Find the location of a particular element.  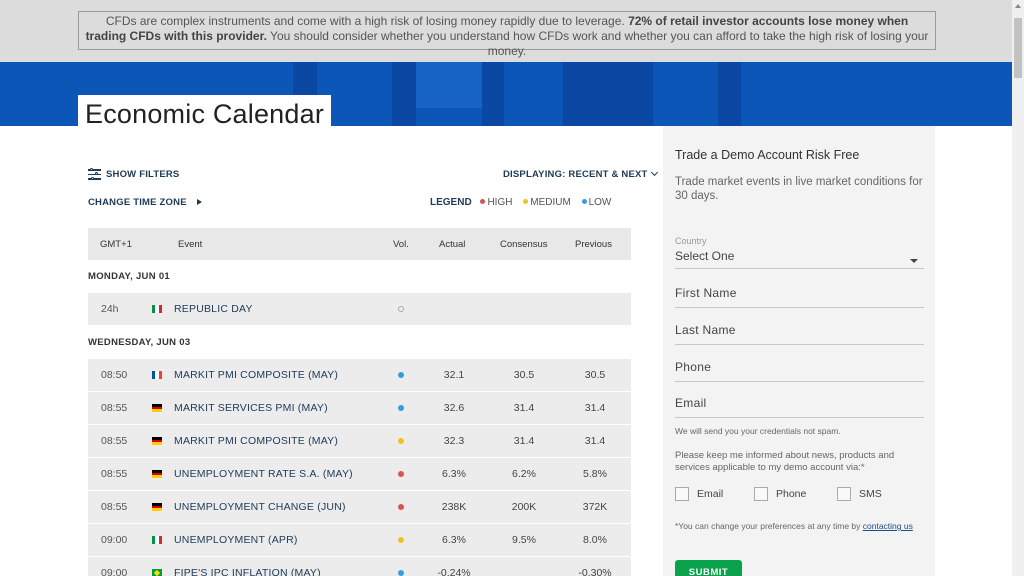

sms-checkbox-label: SMS is located at coordinates (870, 493).